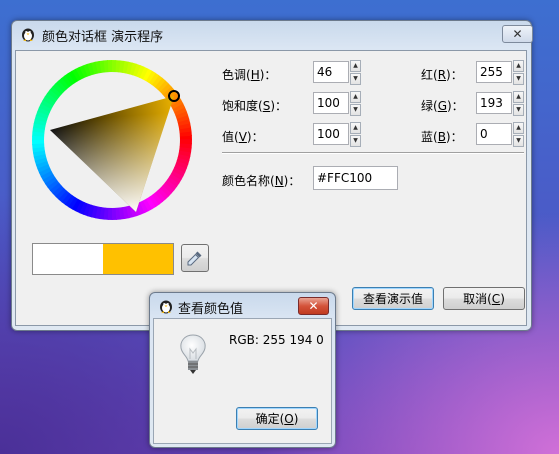 Image resolution: width=559 pixels, height=454 pixels. I want to click on blue-input: 0, so click(494, 134).